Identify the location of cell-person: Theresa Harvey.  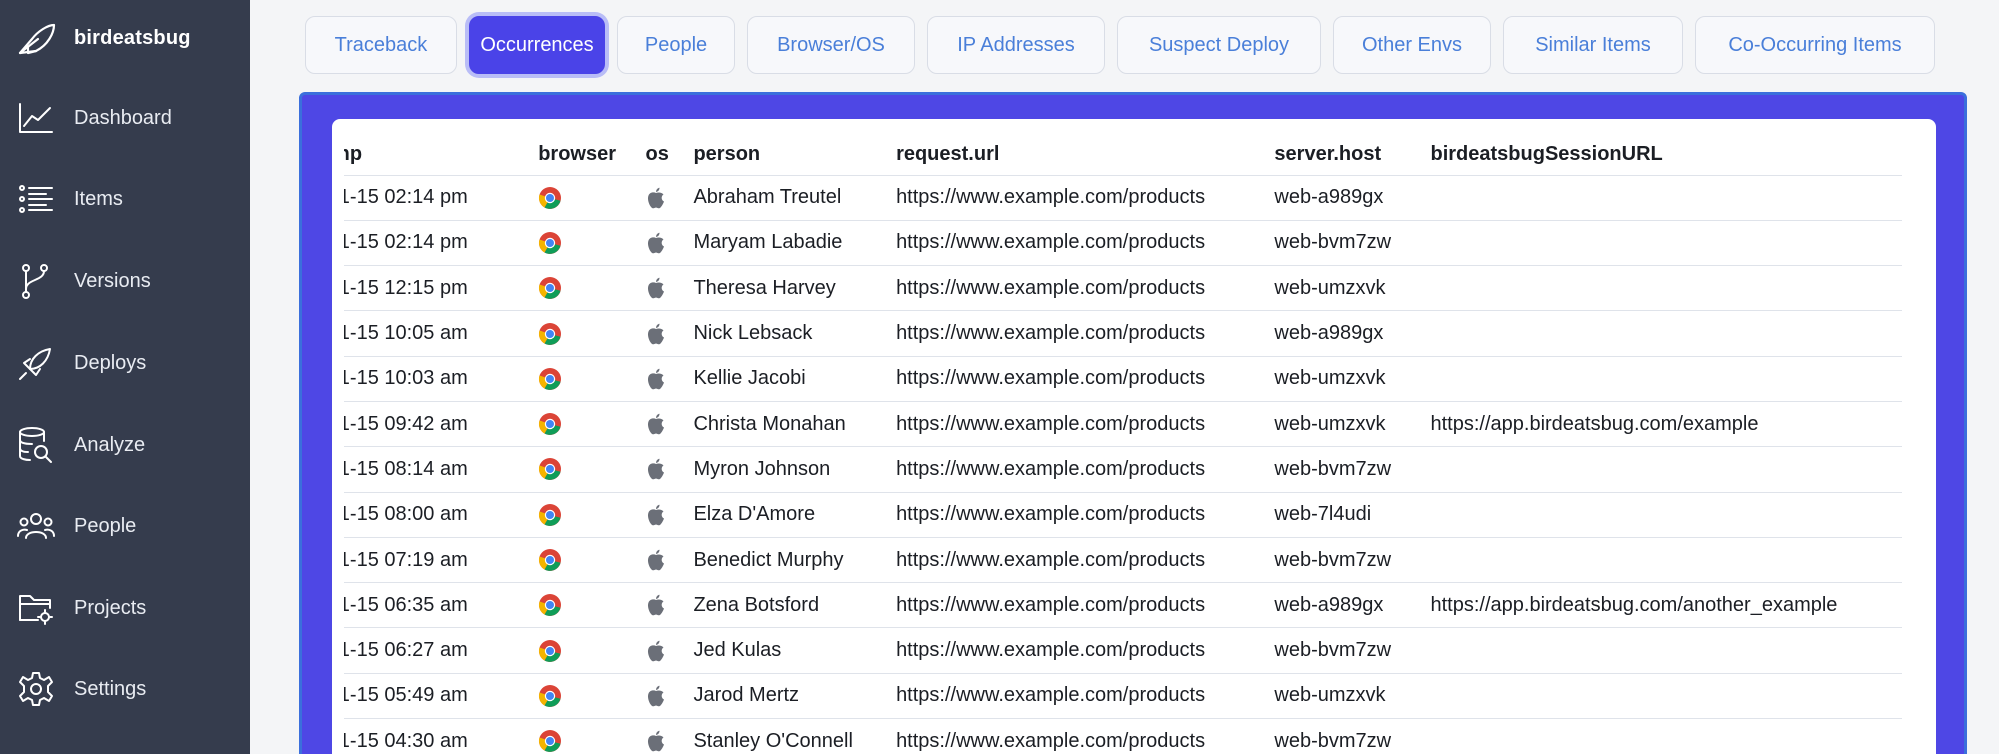
(783, 288).